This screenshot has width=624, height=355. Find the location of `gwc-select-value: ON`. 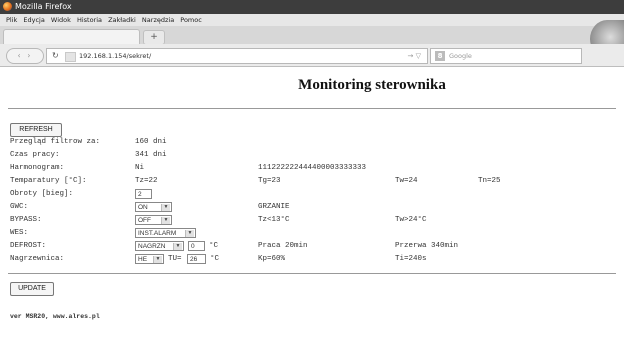

gwc-select-value: ON is located at coordinates (143, 207).